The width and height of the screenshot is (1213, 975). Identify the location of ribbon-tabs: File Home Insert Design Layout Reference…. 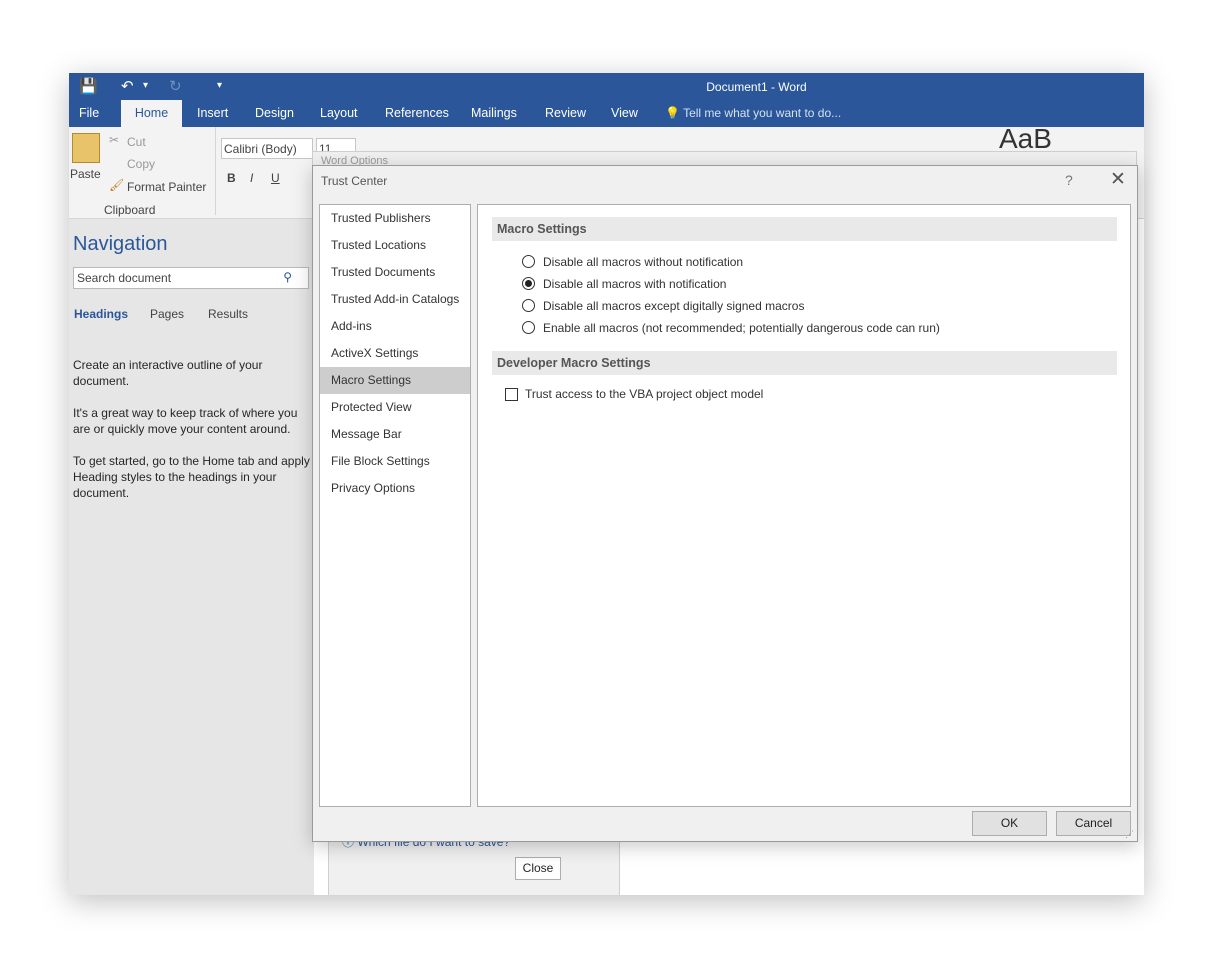
(606, 113).